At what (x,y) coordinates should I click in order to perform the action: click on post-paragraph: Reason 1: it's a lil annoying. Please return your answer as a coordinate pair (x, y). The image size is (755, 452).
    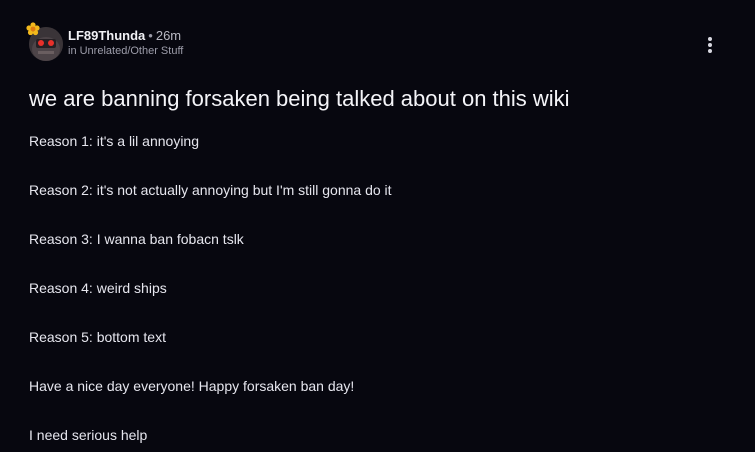
    Looking at the image, I should click on (114, 141).